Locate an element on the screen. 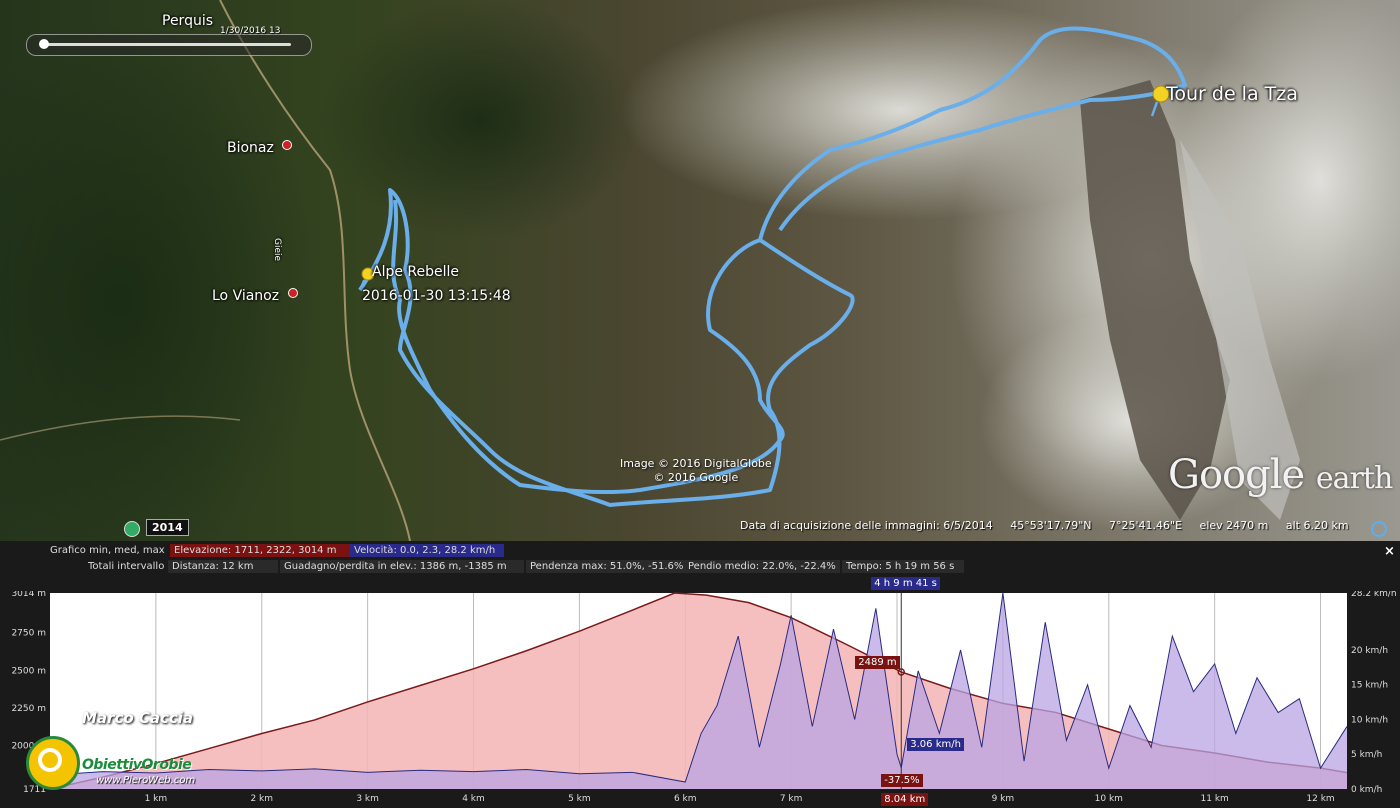 This screenshot has width=1400, height=808. x-tick-label: 11 km is located at coordinates (1215, 799).